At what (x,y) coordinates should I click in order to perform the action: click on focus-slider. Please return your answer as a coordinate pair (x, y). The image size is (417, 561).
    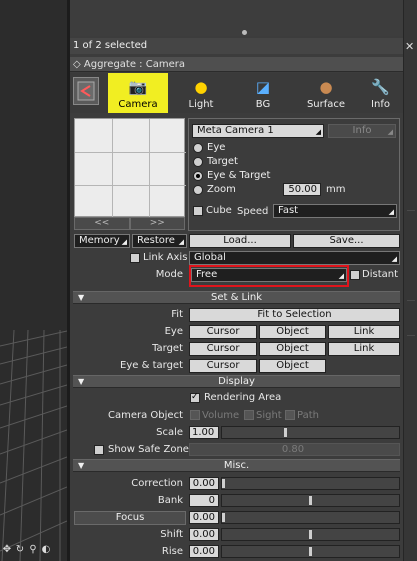
    Looking at the image, I should click on (310, 517).